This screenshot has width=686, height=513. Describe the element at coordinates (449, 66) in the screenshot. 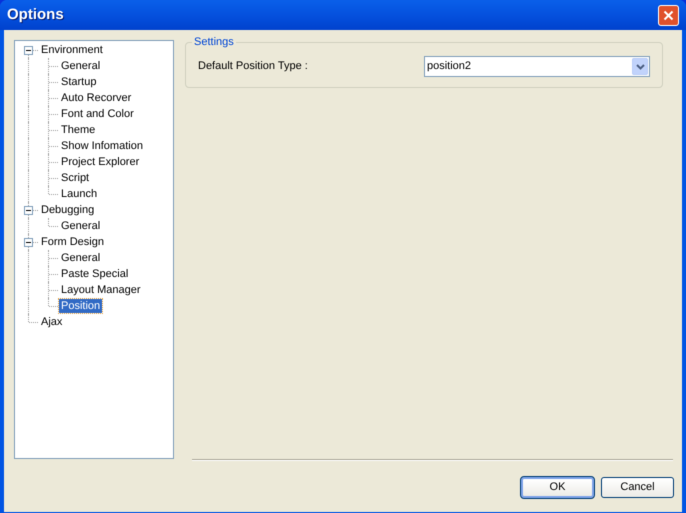

I see `dropdown-value: position2` at that location.